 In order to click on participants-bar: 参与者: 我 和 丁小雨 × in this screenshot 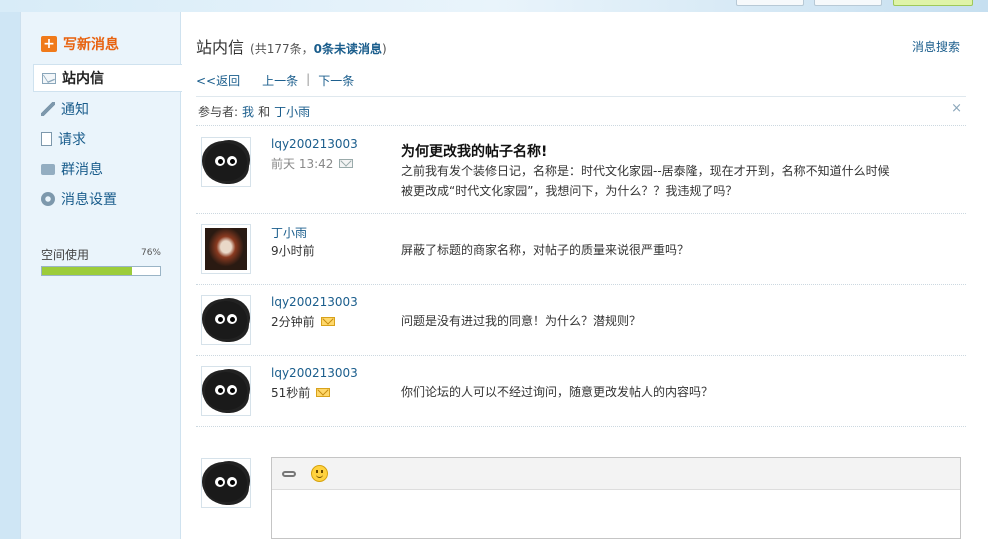, I will do `click(581, 111)`.